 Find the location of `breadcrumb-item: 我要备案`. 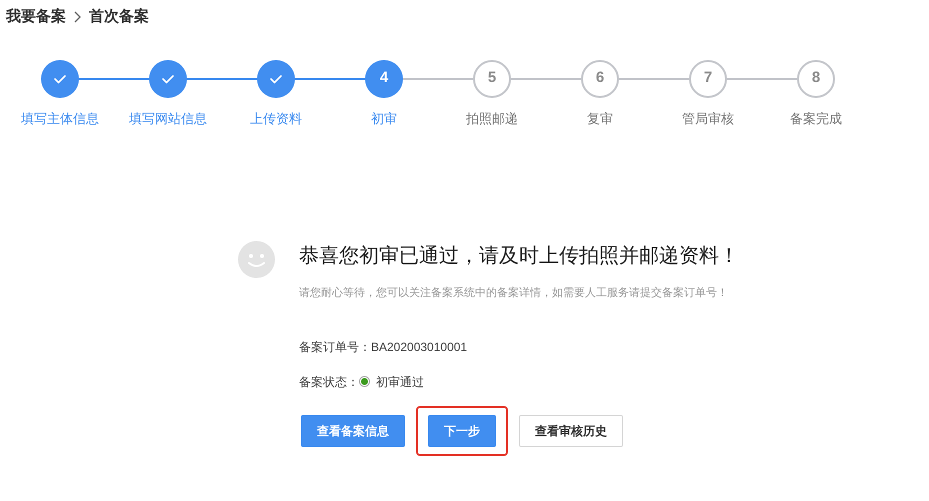

breadcrumb-item: 我要备案 is located at coordinates (36, 17).